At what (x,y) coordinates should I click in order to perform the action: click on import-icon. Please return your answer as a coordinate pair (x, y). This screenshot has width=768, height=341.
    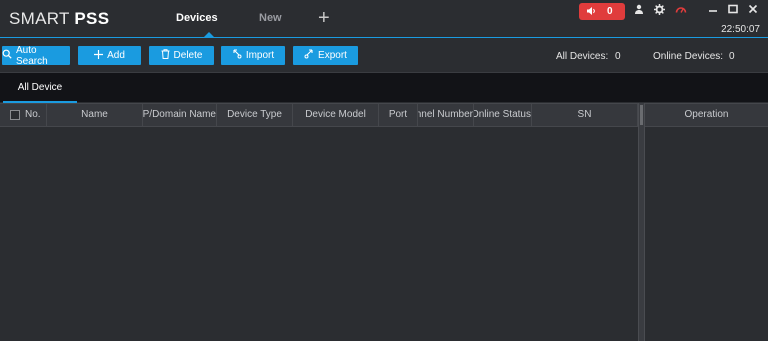
    Looking at the image, I should click on (237, 55).